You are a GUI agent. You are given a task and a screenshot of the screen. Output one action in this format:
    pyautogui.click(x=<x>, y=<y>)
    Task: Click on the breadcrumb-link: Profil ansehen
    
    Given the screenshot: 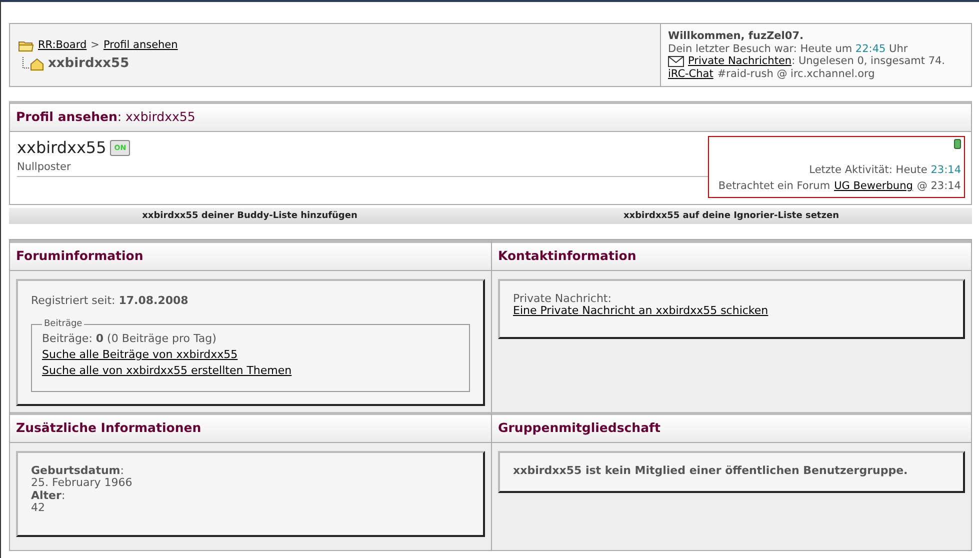 What is the action you would take?
    pyautogui.click(x=140, y=46)
    